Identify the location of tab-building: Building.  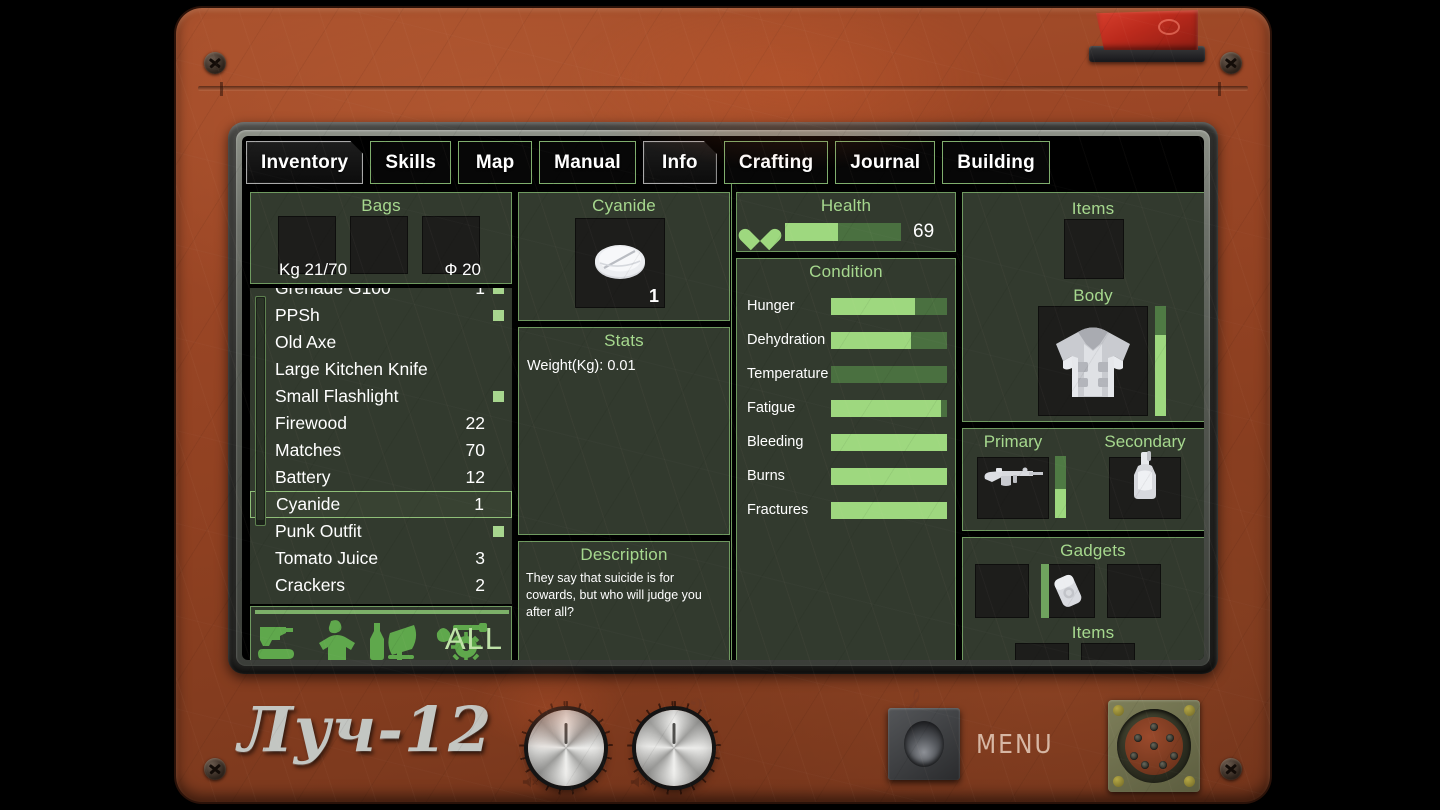
(996, 162).